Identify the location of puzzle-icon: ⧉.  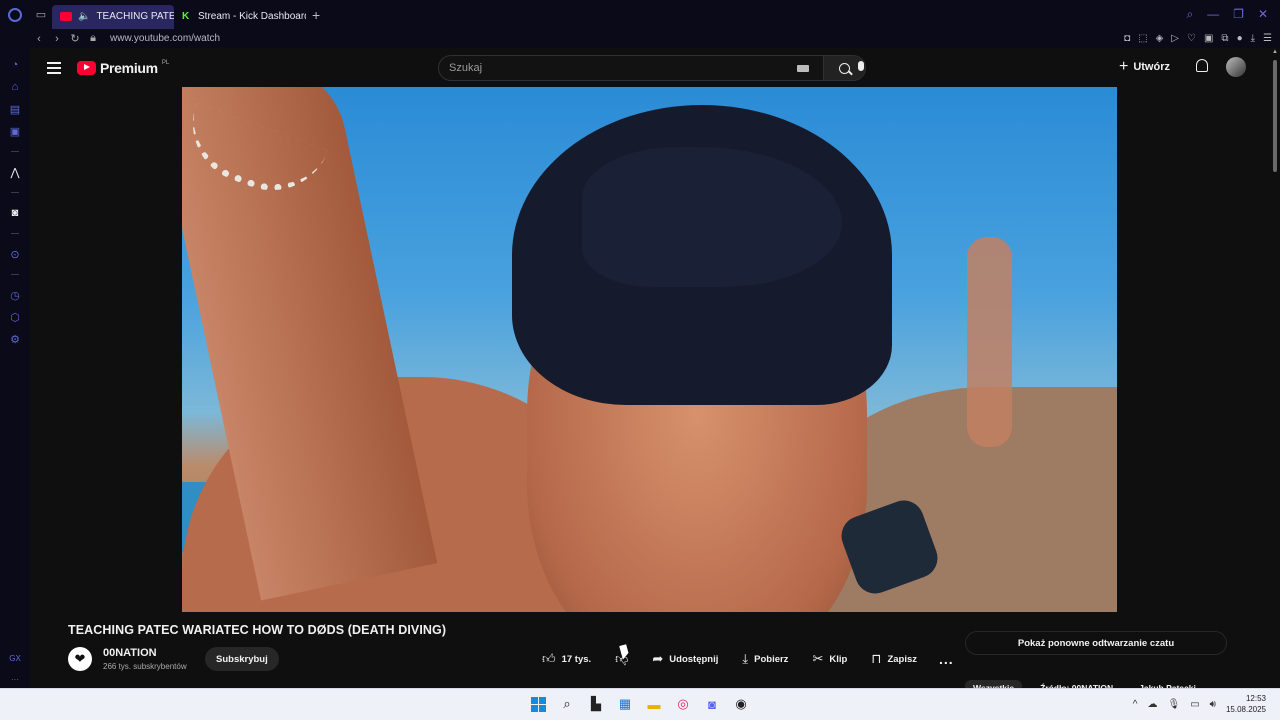
(1224, 38).